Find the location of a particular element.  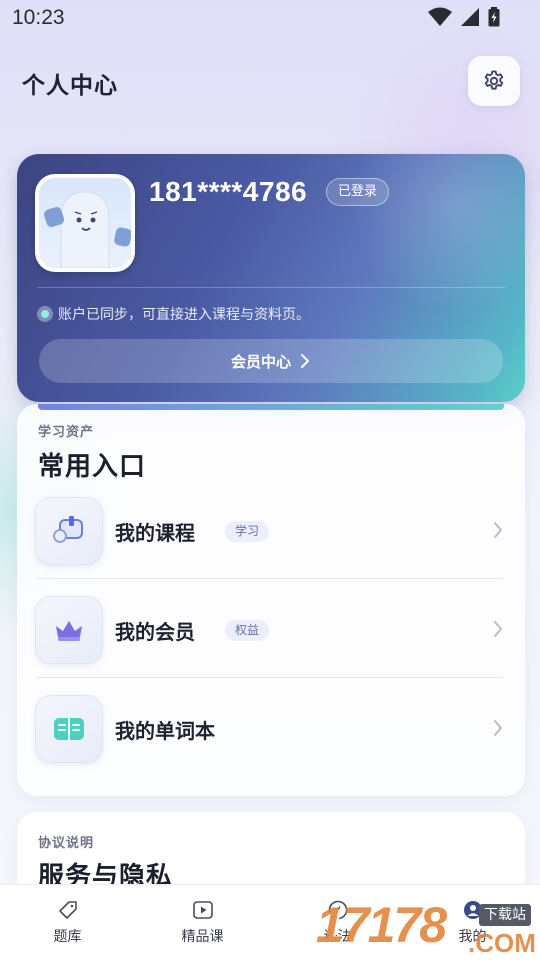

book-icon-box is located at coordinates (69, 729).